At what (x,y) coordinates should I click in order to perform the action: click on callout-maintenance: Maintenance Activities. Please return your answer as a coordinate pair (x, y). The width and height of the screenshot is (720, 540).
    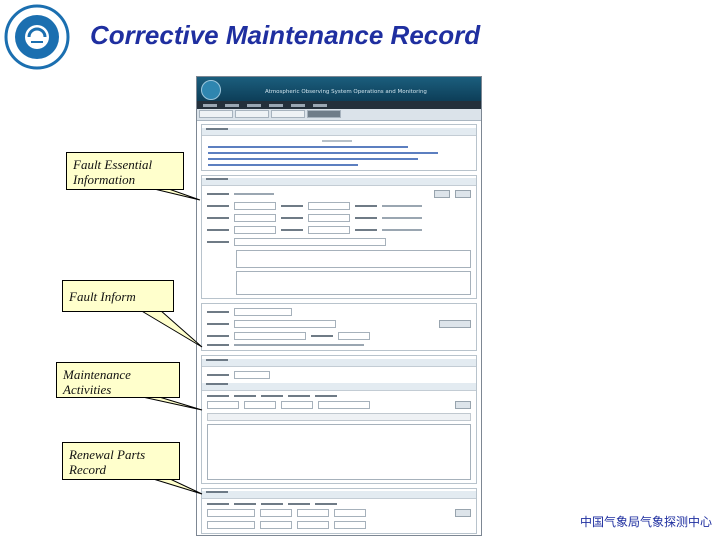
    Looking at the image, I should click on (118, 380).